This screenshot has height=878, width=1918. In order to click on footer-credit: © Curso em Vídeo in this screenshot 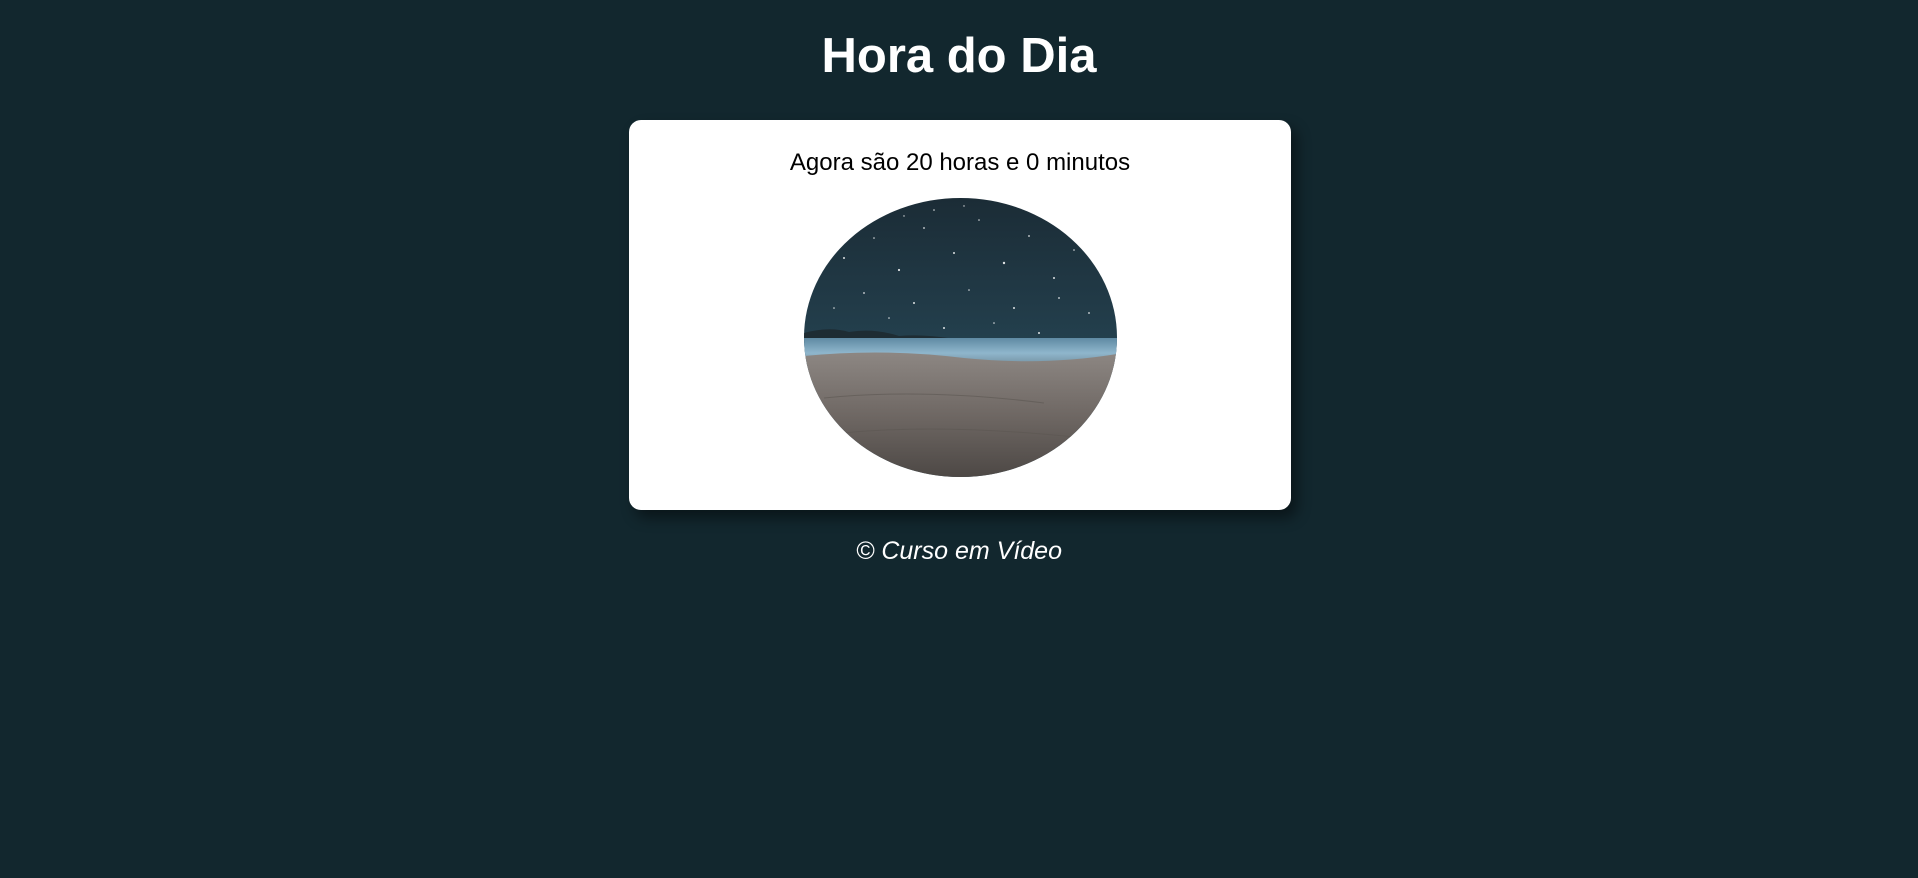, I will do `click(958, 551)`.